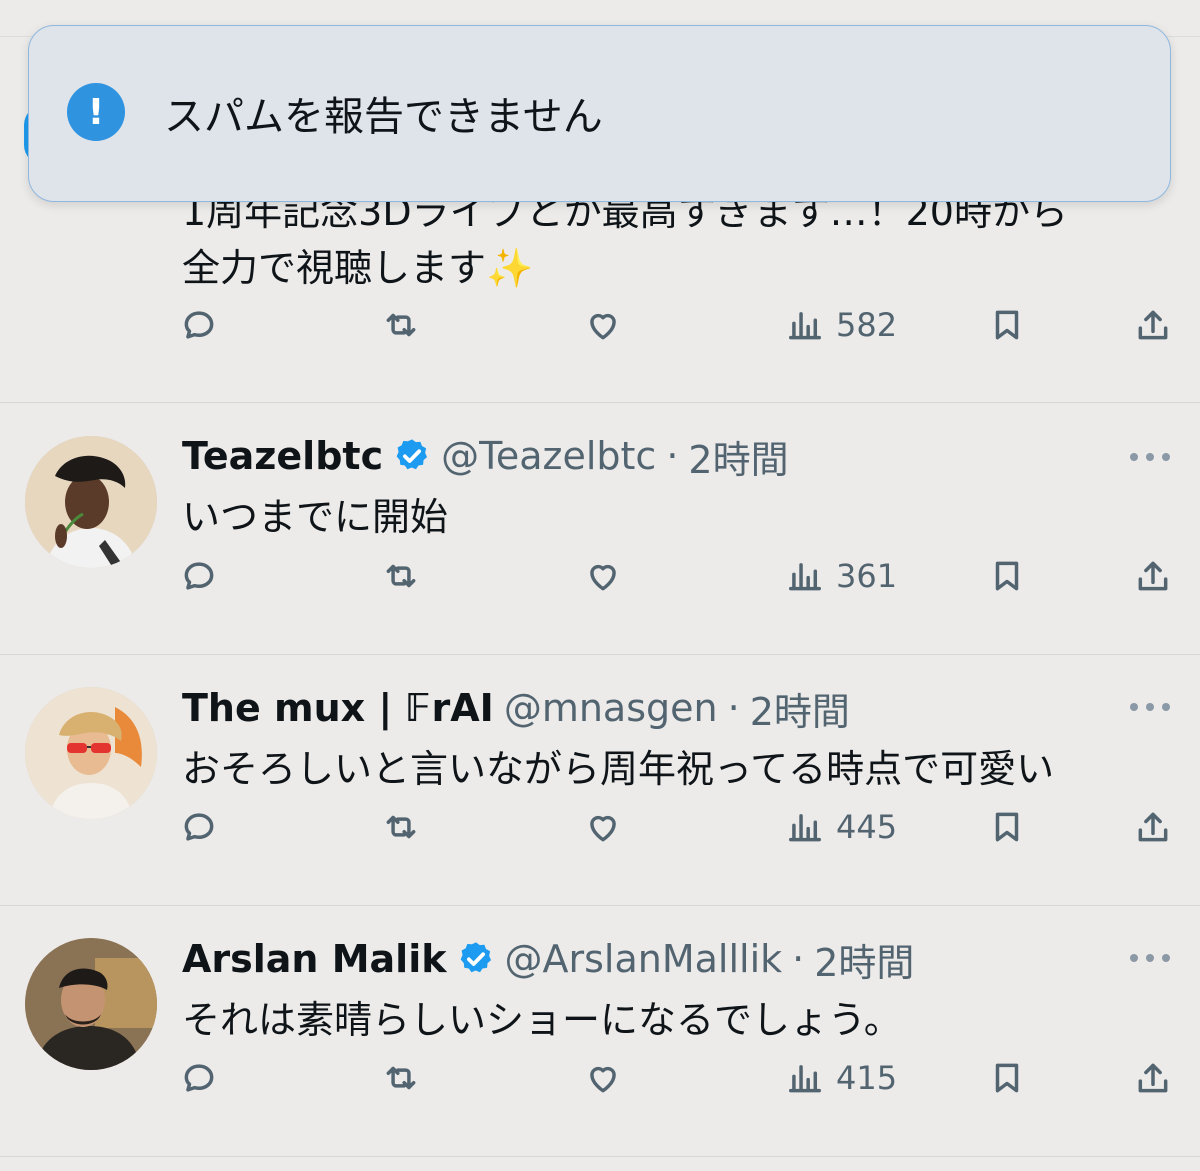 The width and height of the screenshot is (1200, 1171). I want to click on alert-icon: !, so click(96, 112).